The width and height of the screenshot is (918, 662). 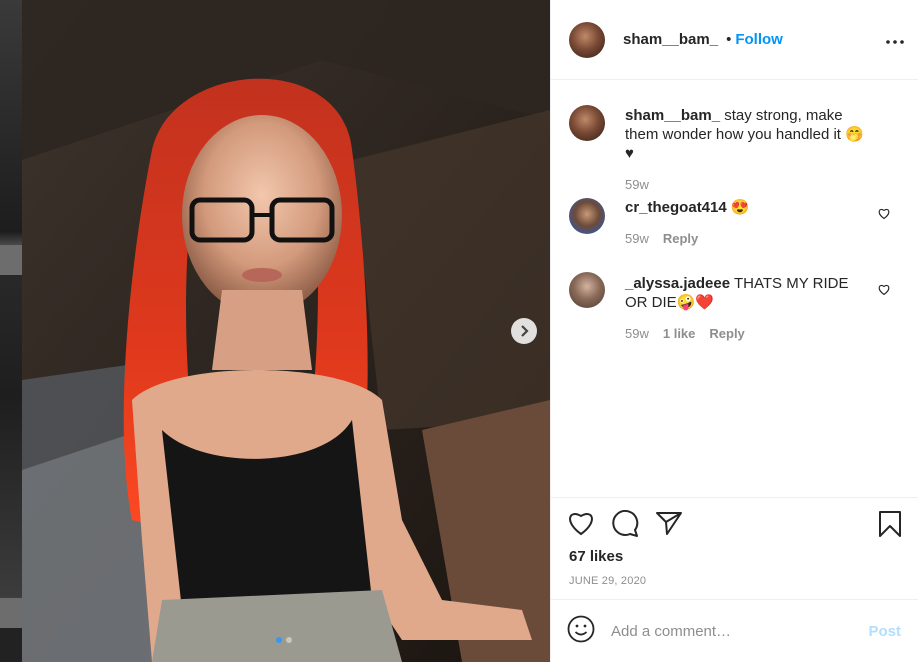 What do you see at coordinates (726, 631) in the screenshot?
I see `comment-input` at bounding box center [726, 631].